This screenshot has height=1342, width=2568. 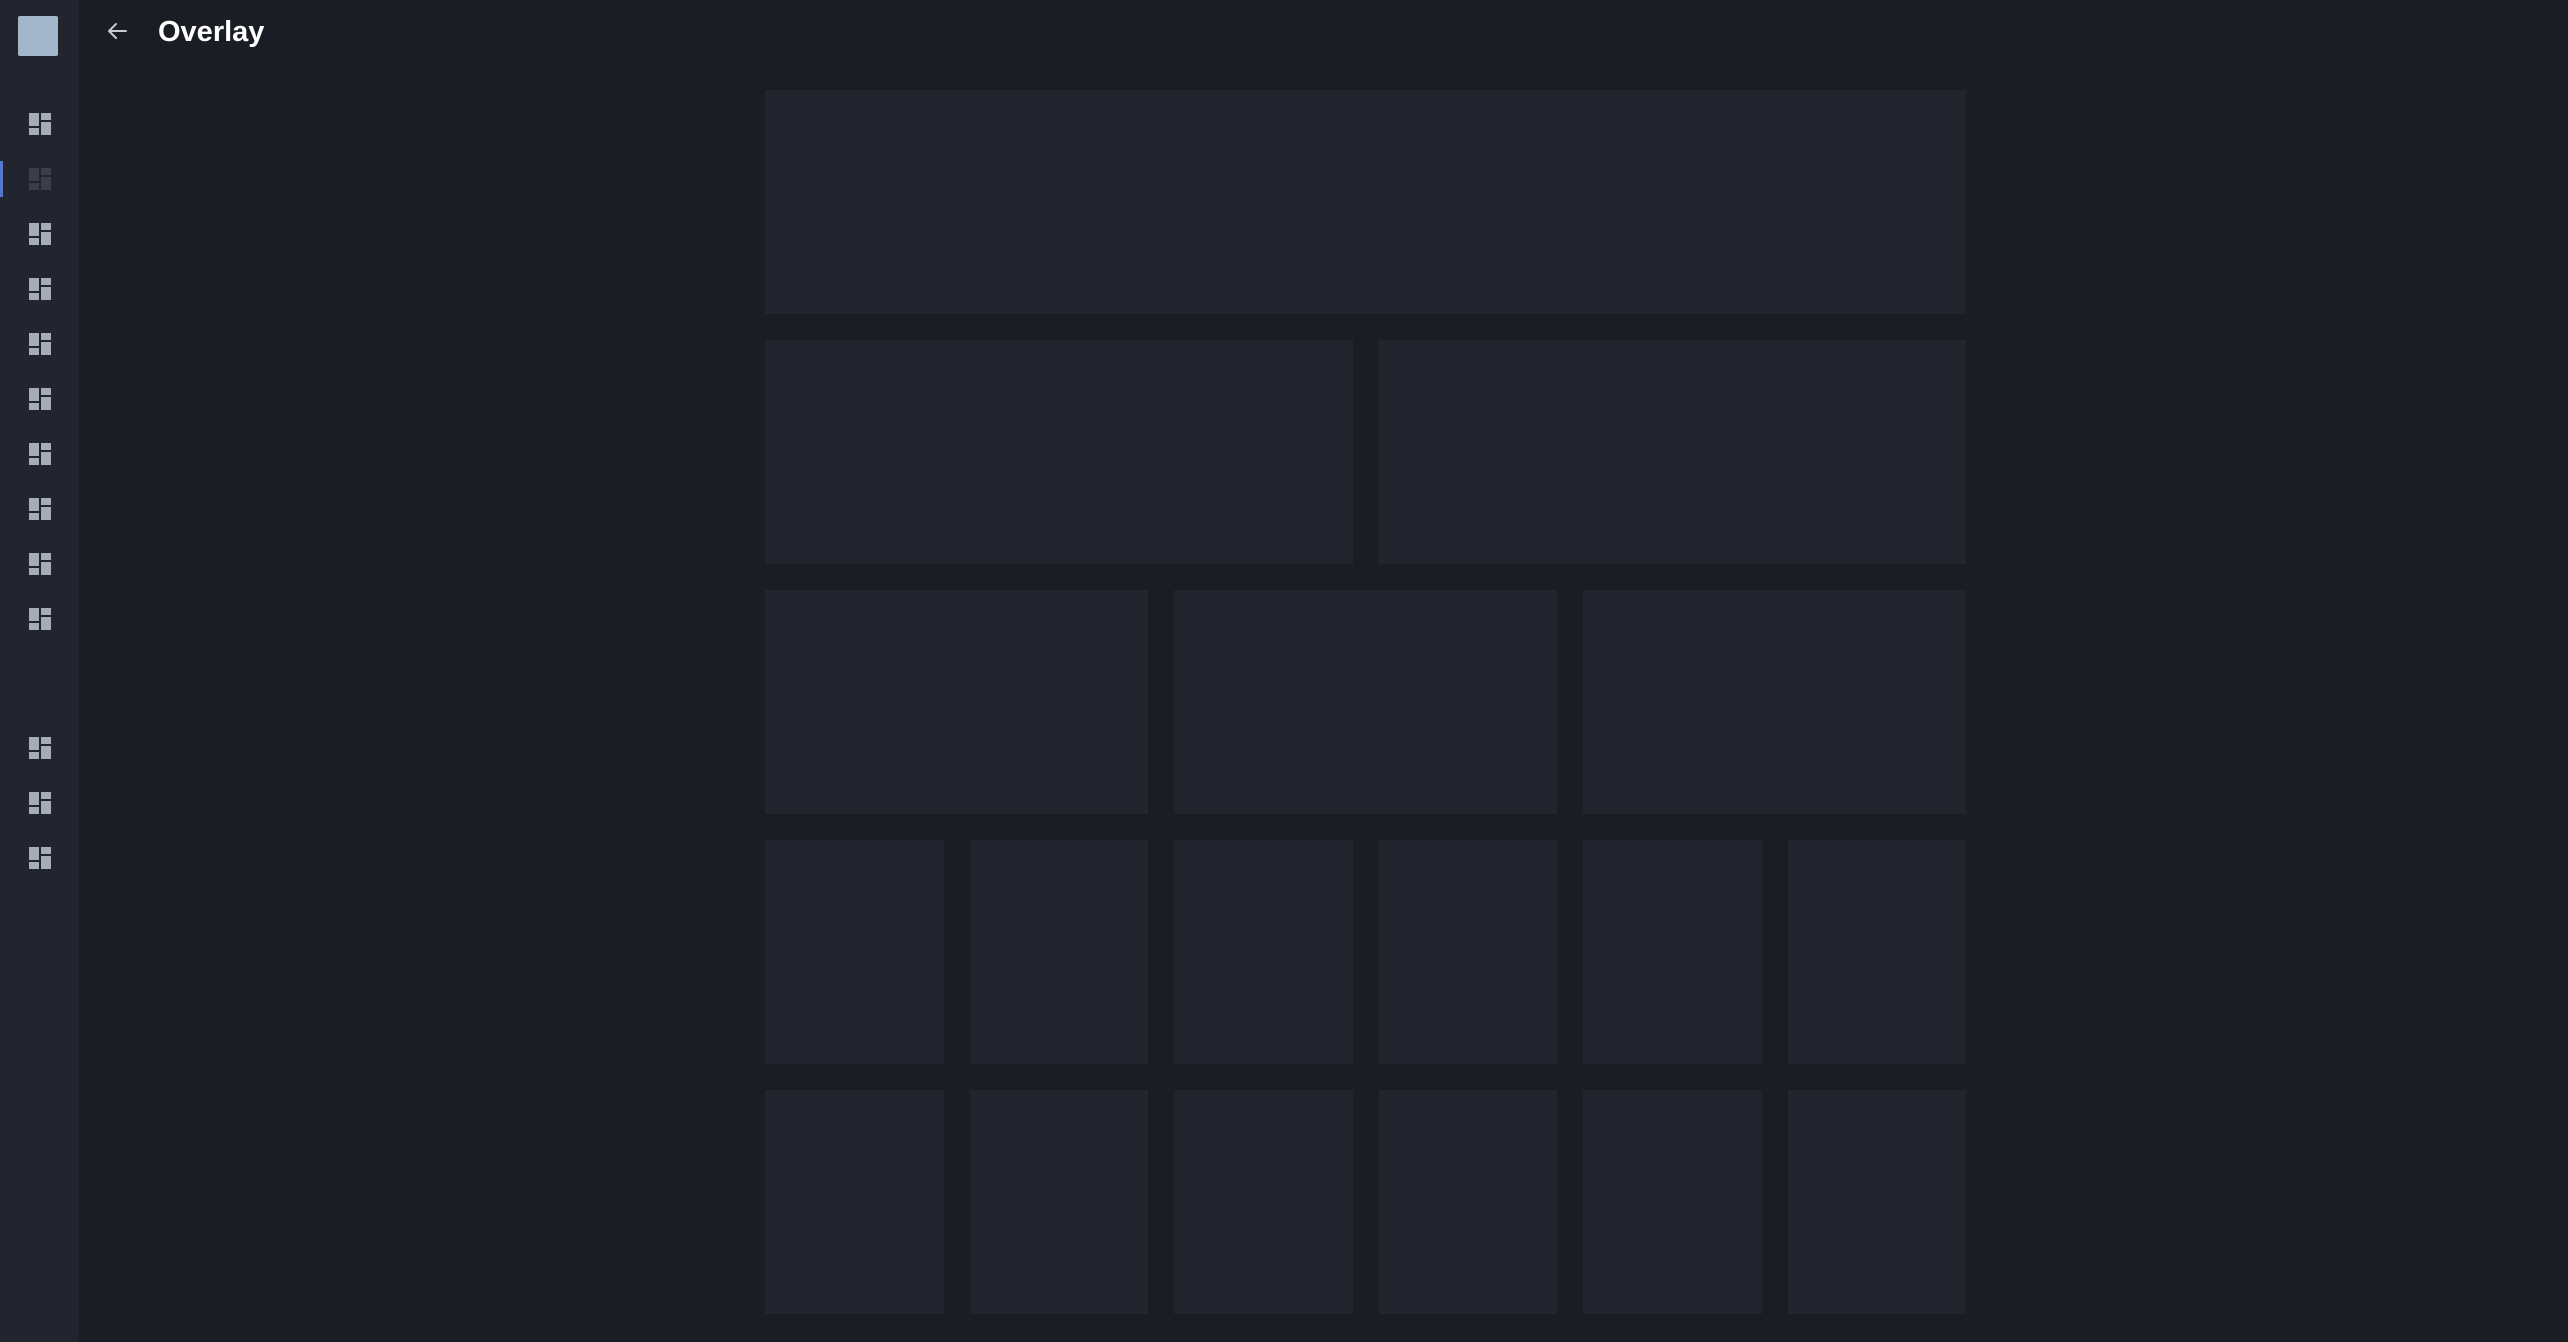 I want to click on back-button, so click(x=117, y=31).